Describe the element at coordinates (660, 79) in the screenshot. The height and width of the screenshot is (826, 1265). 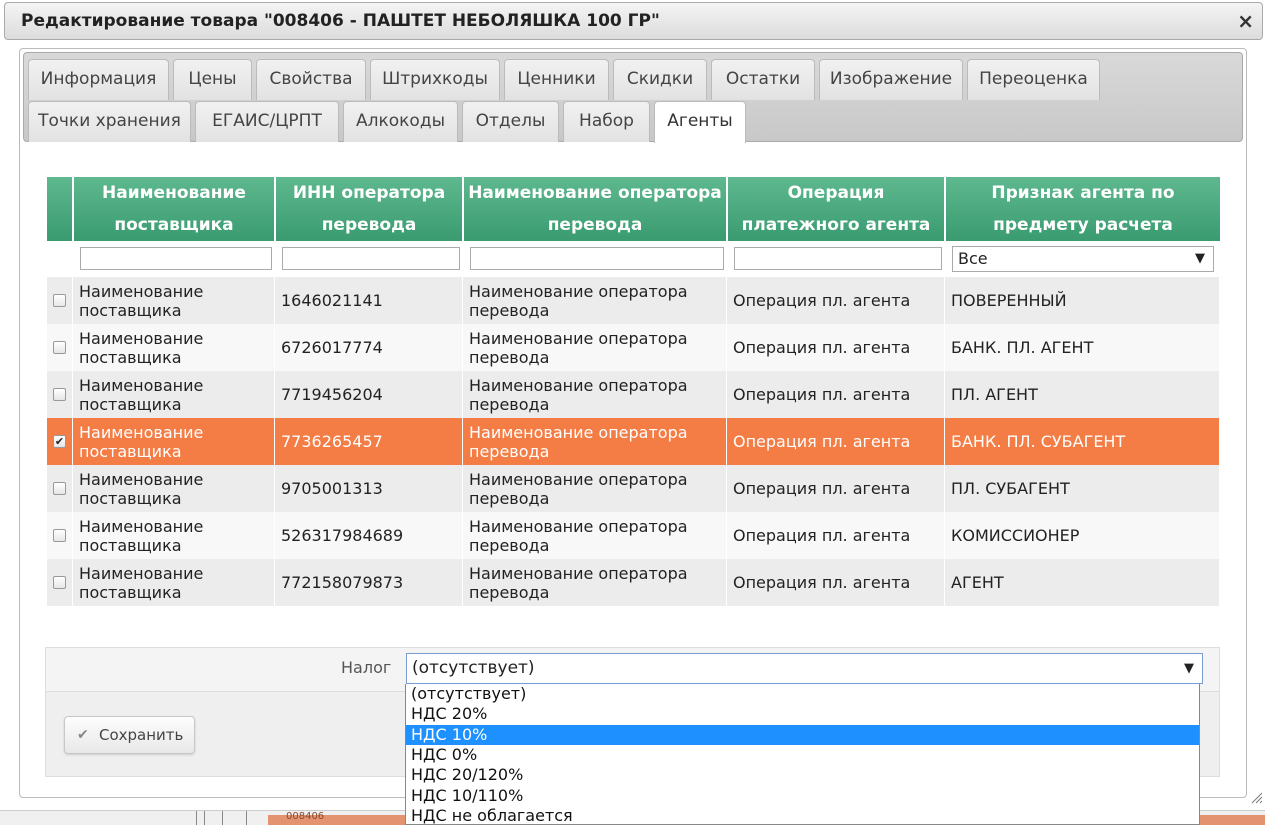
I see `tab-discounts: Скидки` at that location.